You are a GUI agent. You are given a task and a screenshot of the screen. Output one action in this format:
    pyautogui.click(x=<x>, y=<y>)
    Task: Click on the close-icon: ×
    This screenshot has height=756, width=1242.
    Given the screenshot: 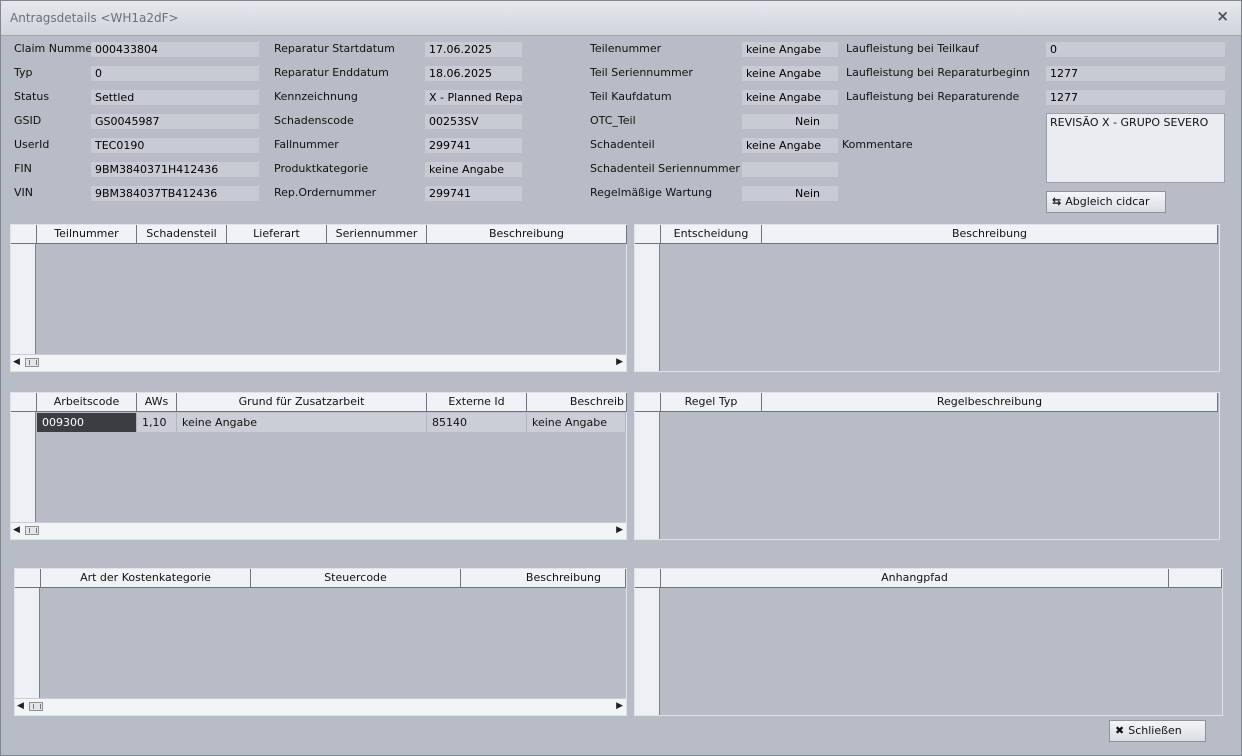 What is the action you would take?
    pyautogui.click(x=1222, y=16)
    